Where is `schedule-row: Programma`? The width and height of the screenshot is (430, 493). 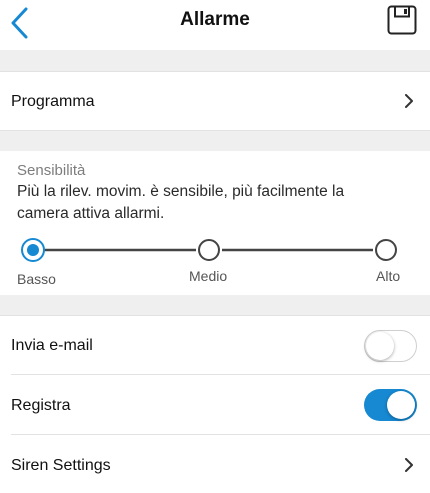 schedule-row: Programma is located at coordinates (215, 101).